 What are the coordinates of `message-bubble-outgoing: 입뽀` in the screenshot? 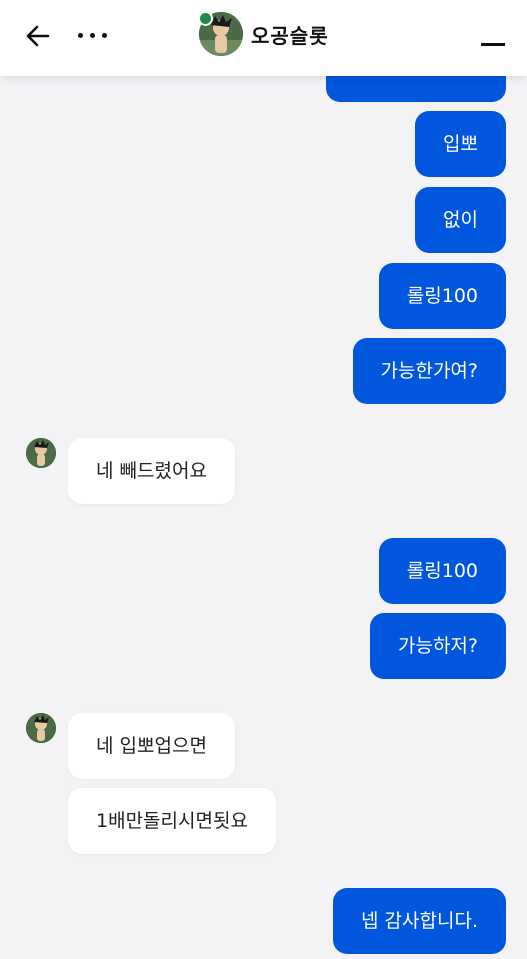 It's located at (460, 144).